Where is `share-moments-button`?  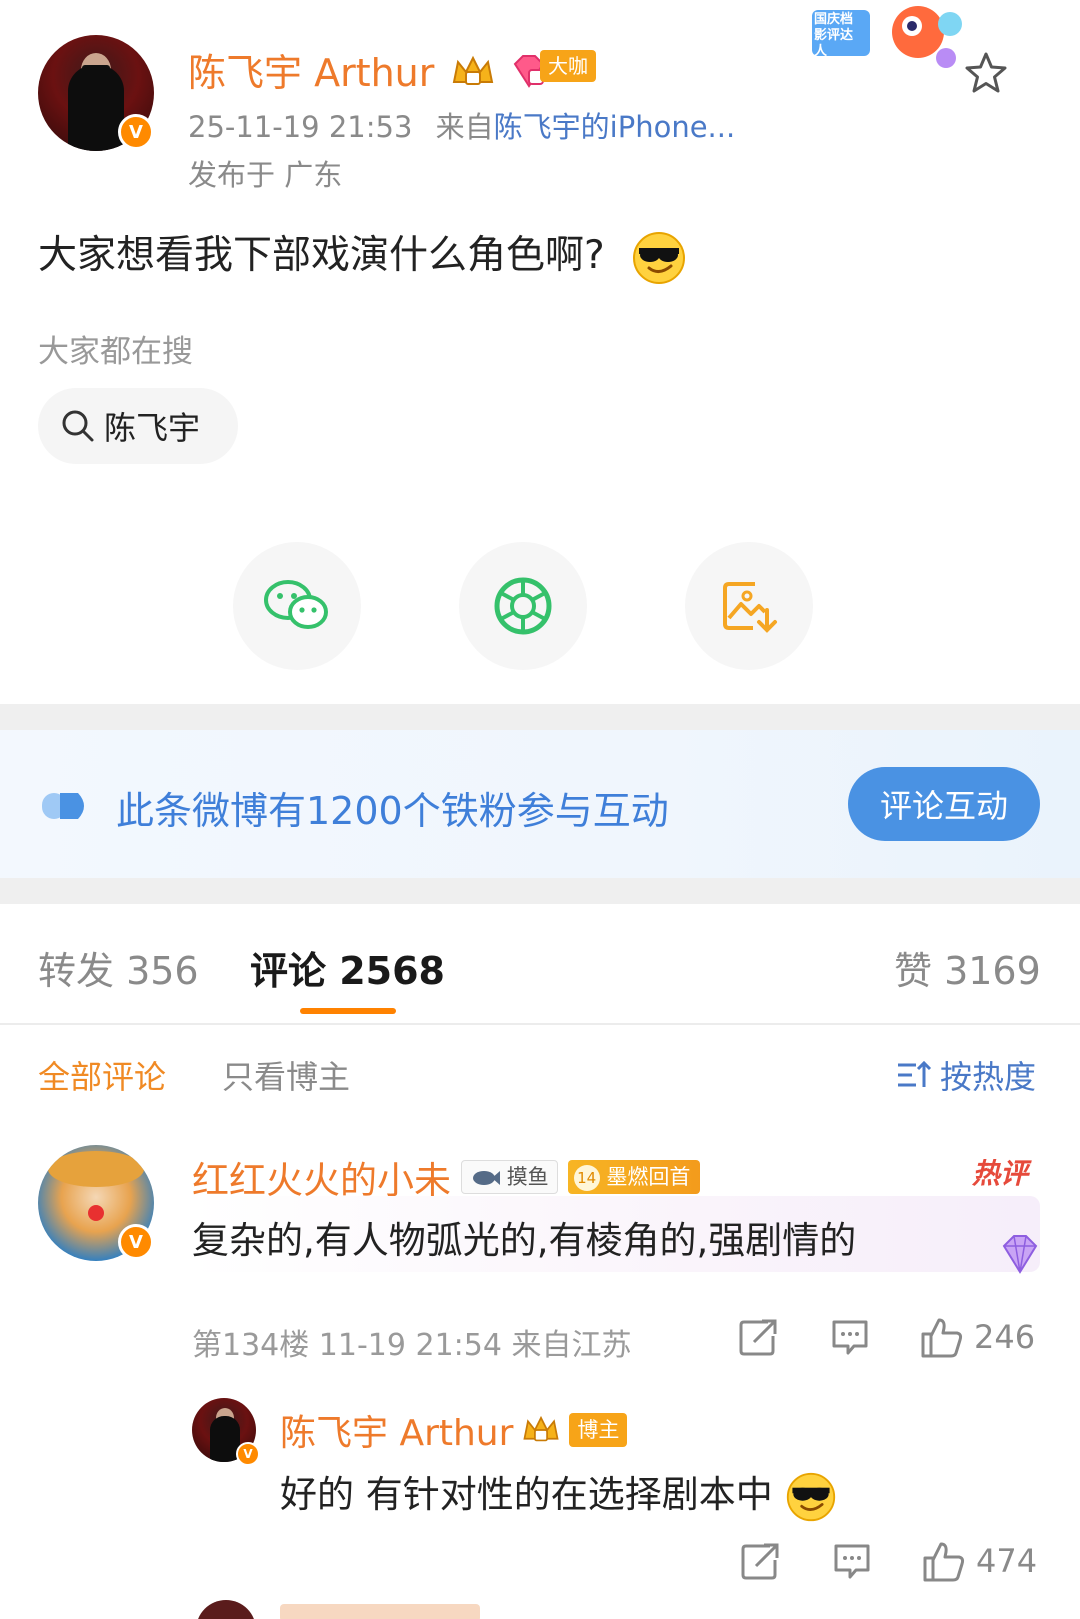 share-moments-button is located at coordinates (523, 606).